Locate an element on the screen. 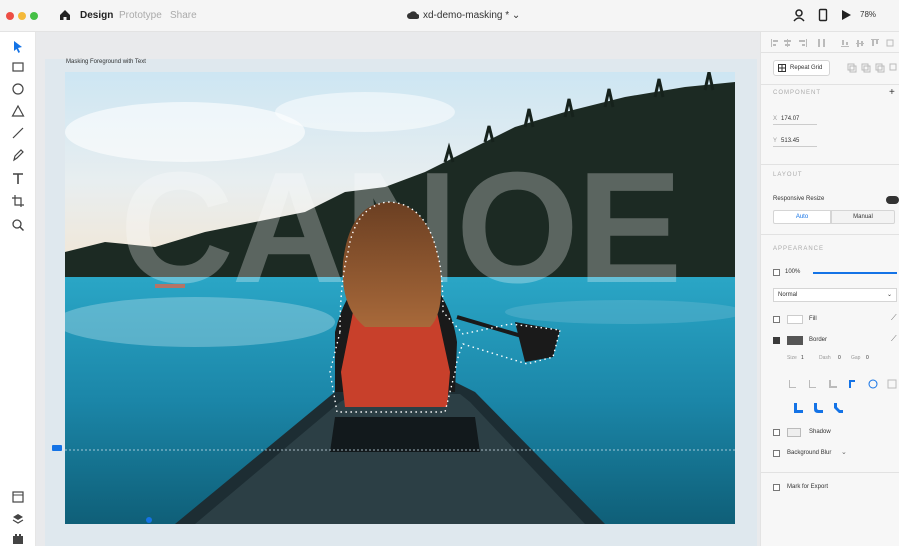  artboard-label: Masking Foreground with Text is located at coordinates (106, 62).